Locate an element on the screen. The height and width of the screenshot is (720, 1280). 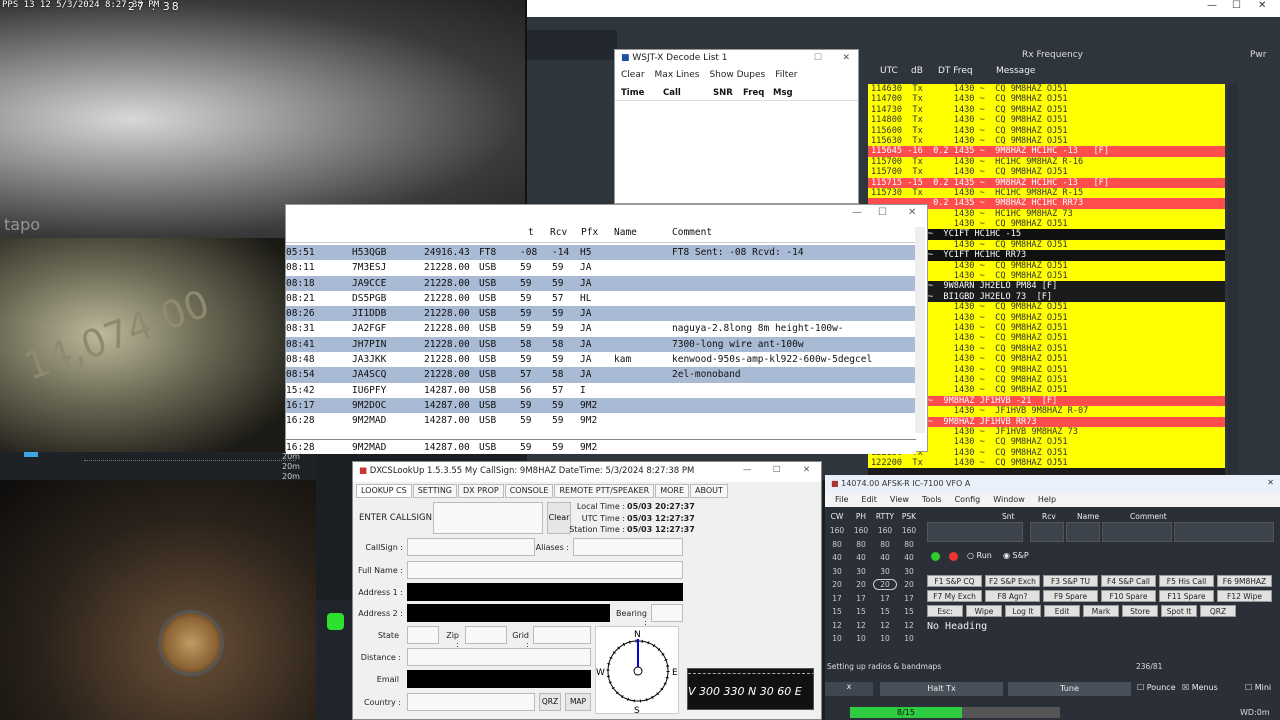
rx-scrollbar is located at coordinates (1233, 279).